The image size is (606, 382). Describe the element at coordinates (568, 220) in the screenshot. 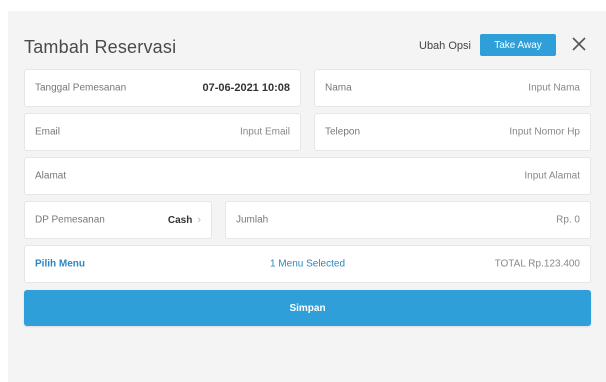

I see `jumlah-value: Rp. 0` at that location.